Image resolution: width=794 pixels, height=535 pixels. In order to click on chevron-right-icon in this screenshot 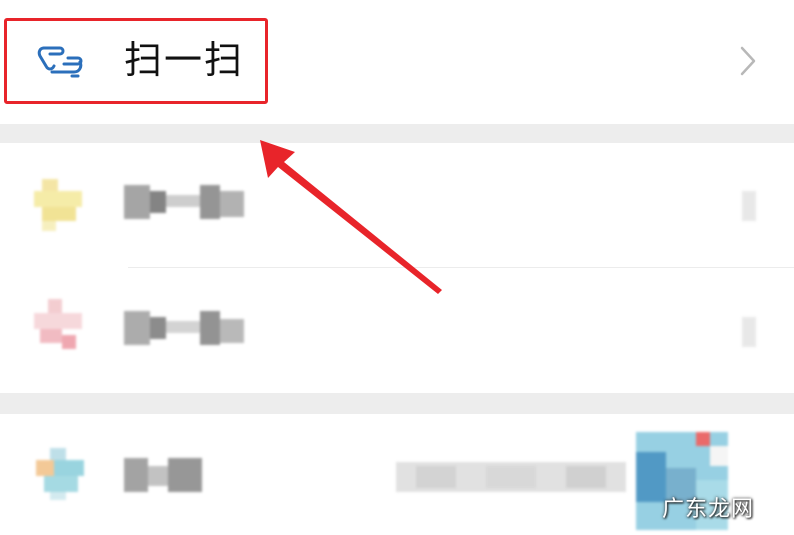, I will do `click(748, 61)`.